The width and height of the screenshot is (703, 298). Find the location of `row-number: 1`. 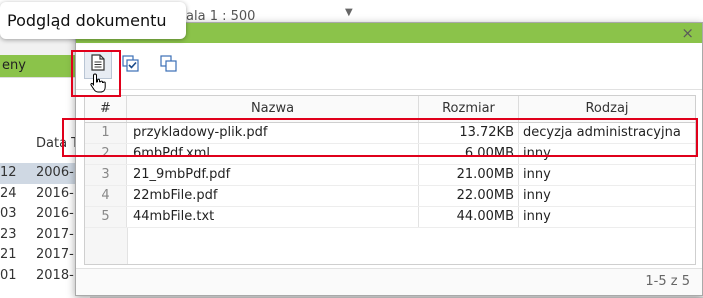

row-number: 1 is located at coordinates (106, 133).